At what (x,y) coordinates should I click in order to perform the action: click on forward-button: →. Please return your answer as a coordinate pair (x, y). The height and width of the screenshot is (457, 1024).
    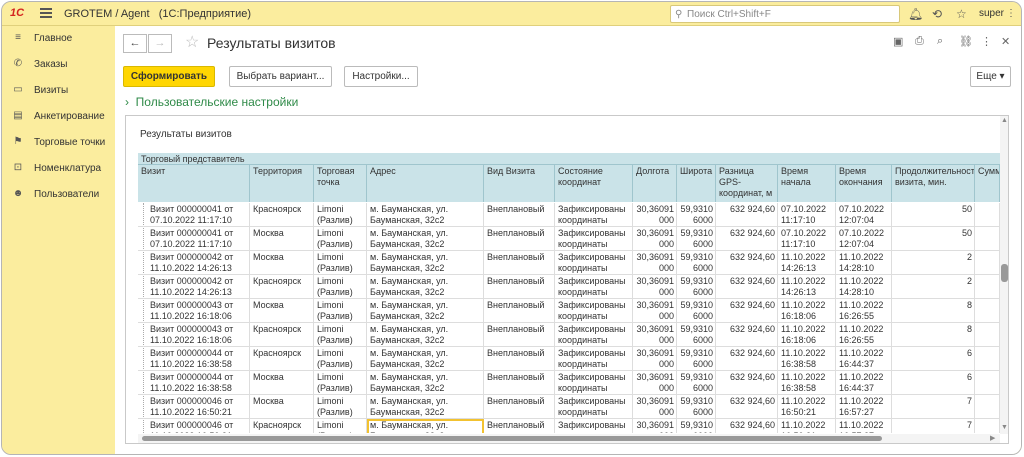
    Looking at the image, I should click on (160, 43).